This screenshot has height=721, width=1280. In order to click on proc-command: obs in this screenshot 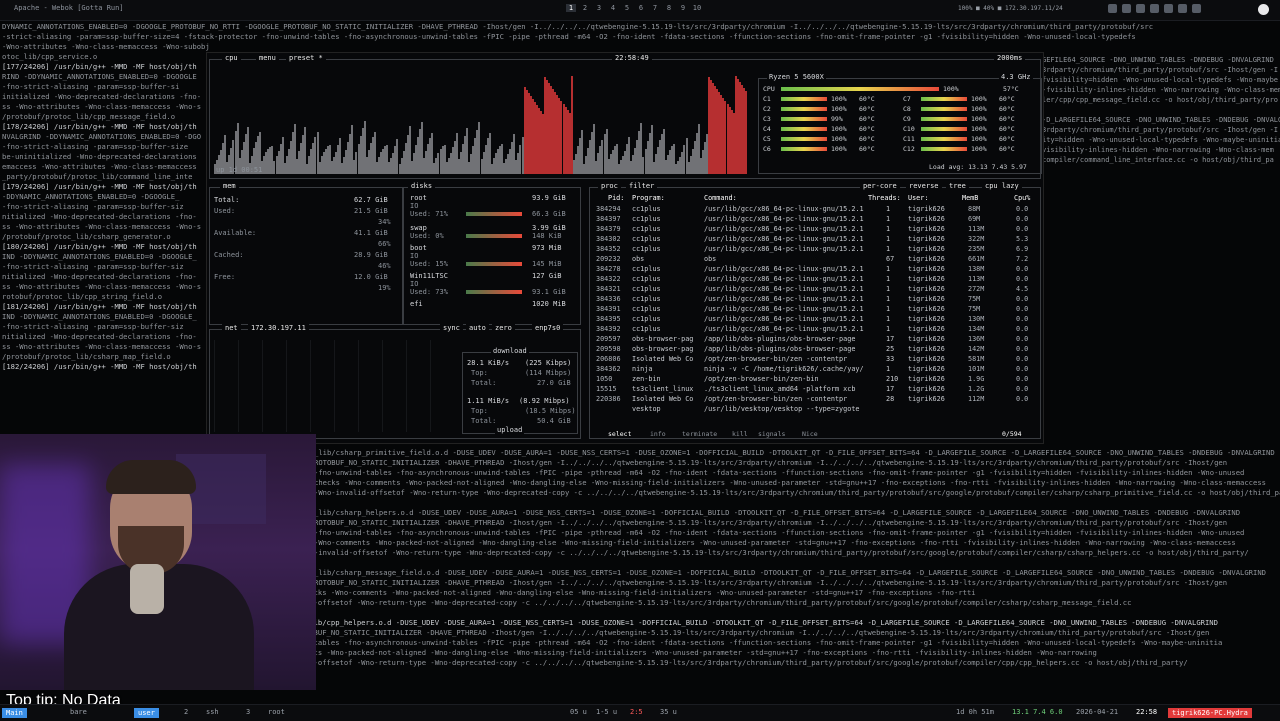, I will do `click(710, 259)`.